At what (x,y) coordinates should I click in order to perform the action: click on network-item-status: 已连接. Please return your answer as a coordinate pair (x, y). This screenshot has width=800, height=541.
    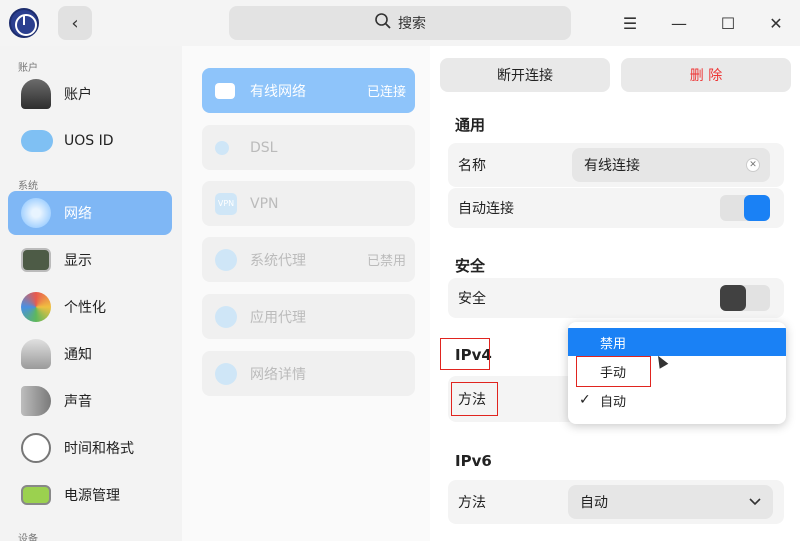
    Looking at the image, I should click on (386, 92).